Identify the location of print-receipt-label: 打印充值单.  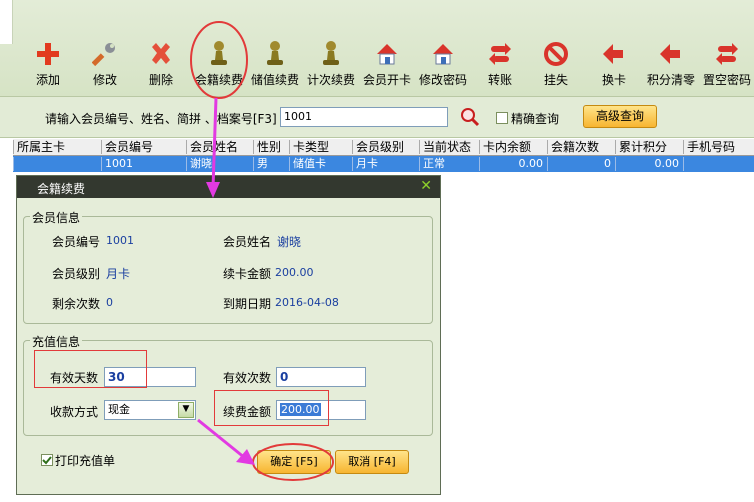
(85, 461).